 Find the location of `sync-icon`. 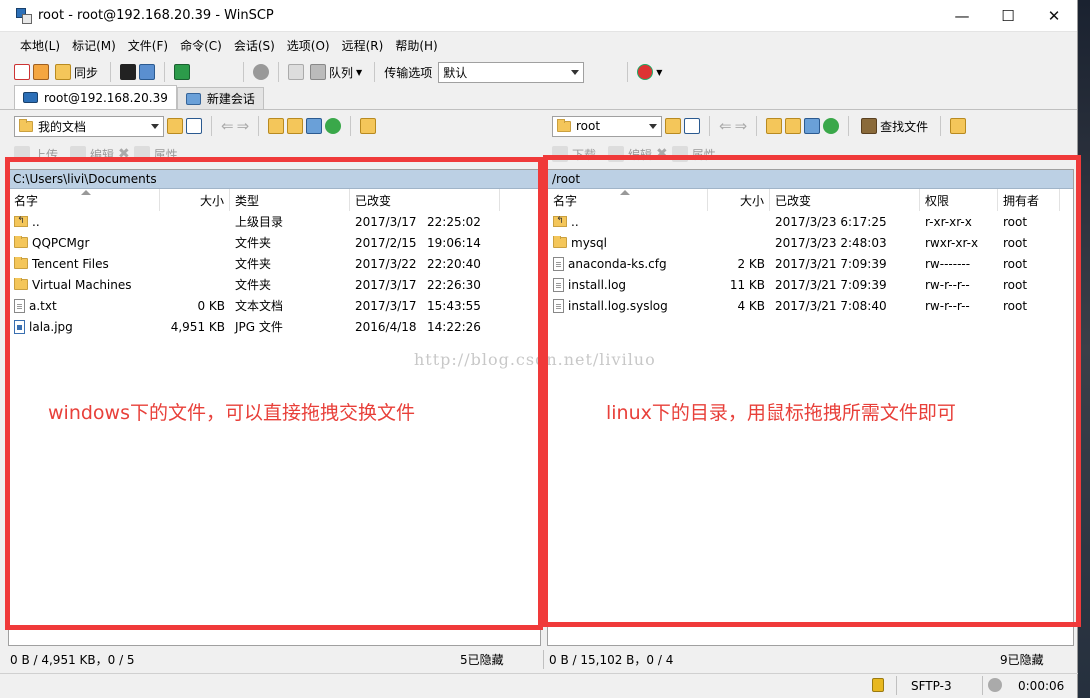

sync-icon is located at coordinates (63, 72).